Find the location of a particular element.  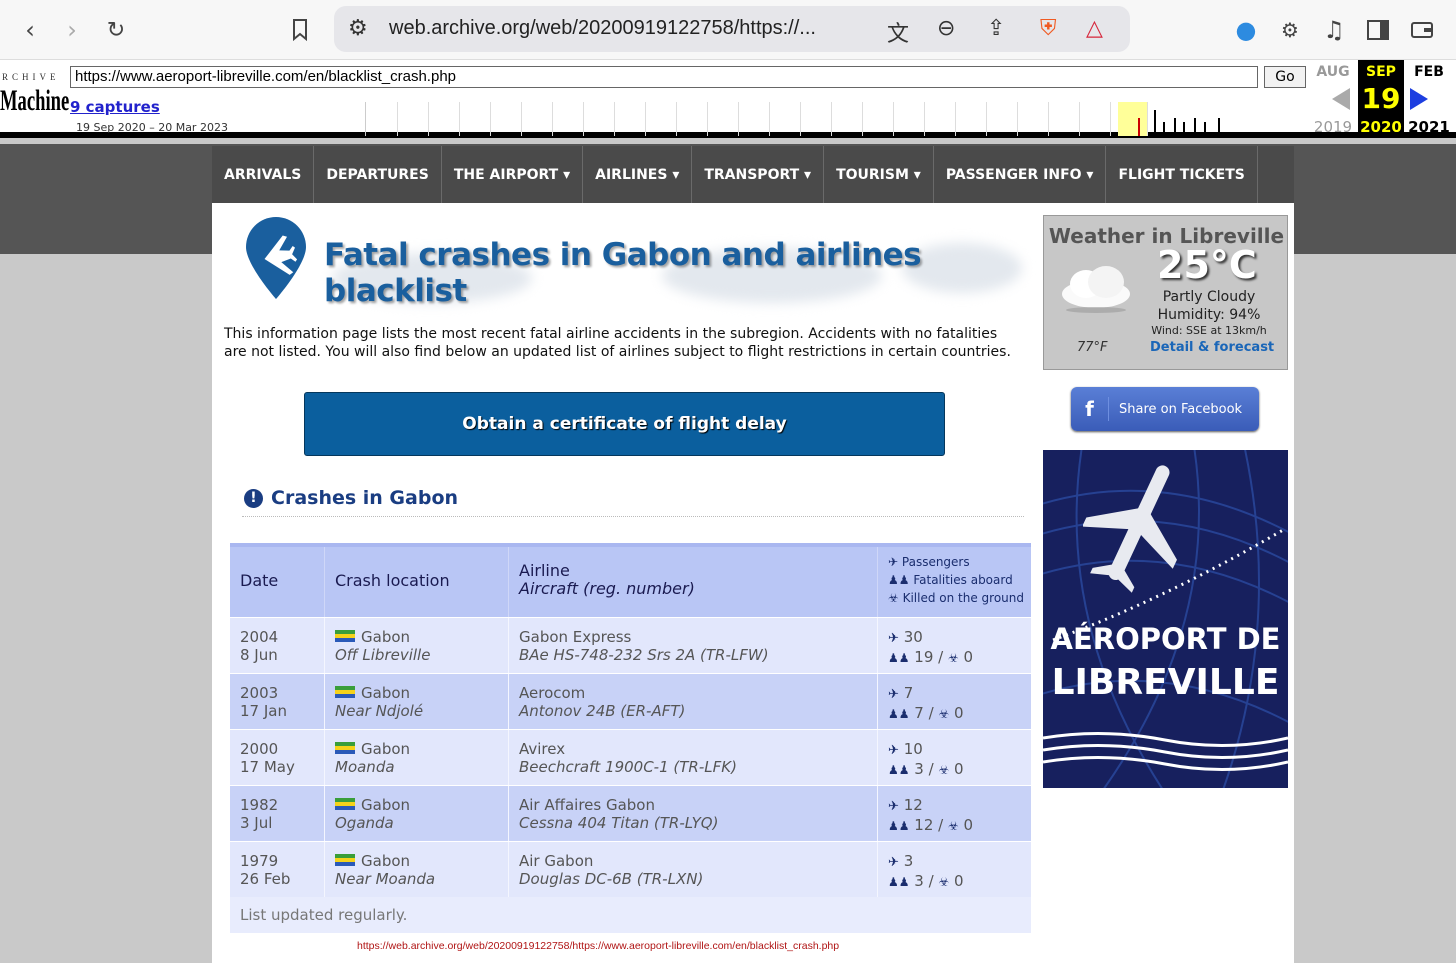

reload-icon: ↻ is located at coordinates (116, 30).